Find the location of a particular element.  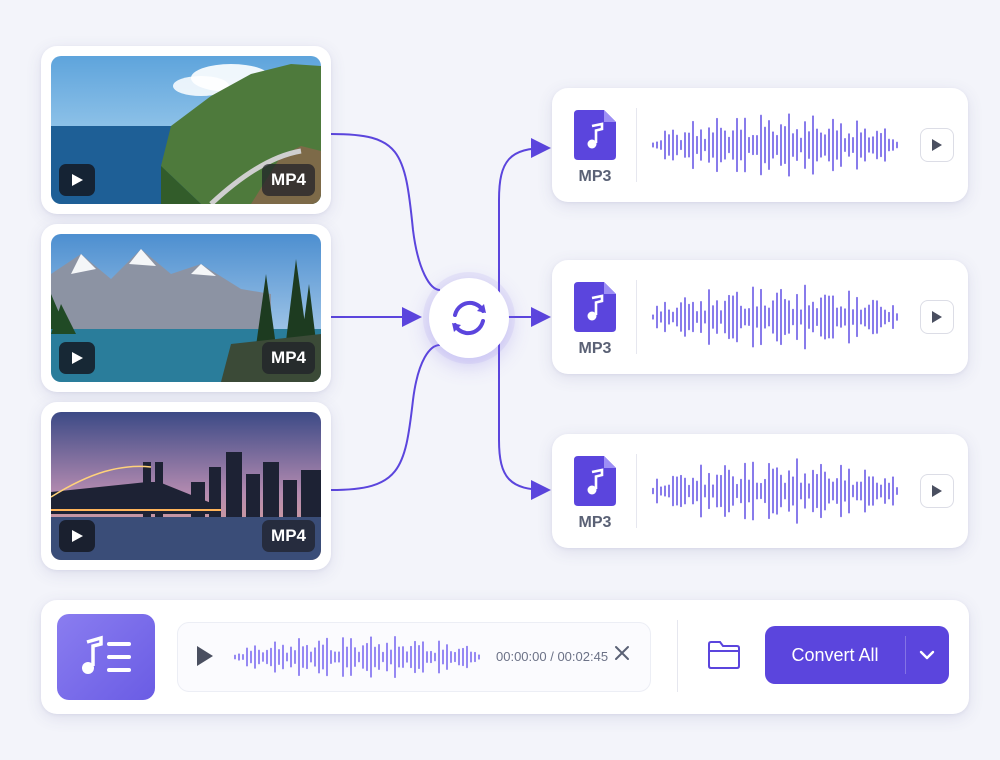

convert-hub is located at coordinates (469, 318).